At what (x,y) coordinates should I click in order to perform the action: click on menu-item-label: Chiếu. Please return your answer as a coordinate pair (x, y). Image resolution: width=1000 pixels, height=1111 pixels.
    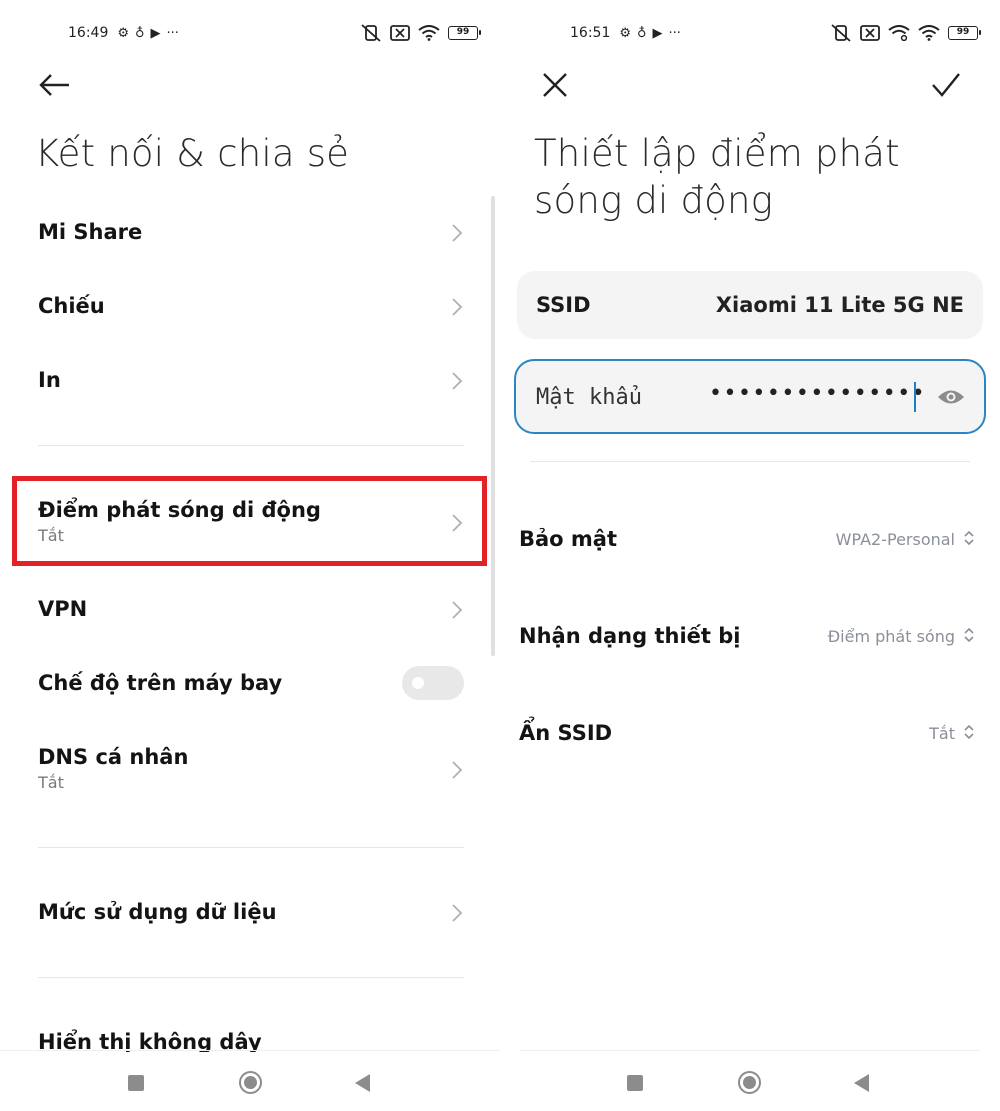
    Looking at the image, I should click on (71, 306).